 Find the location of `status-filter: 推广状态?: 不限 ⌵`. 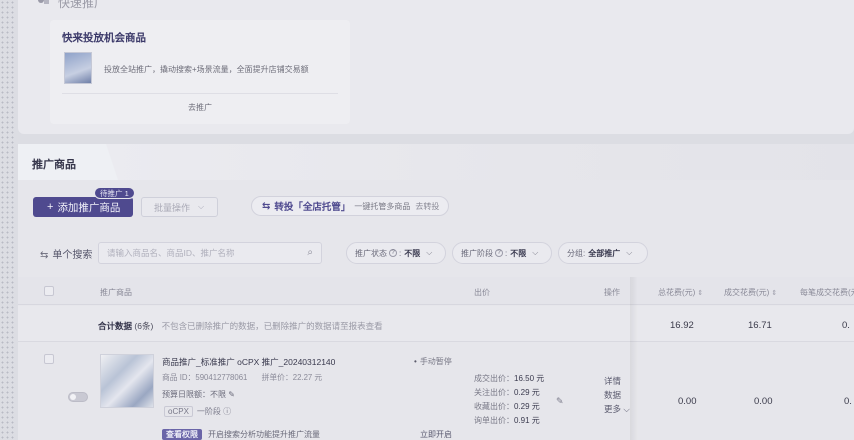

status-filter: 推广状态?: 不限 ⌵ is located at coordinates (396, 253).